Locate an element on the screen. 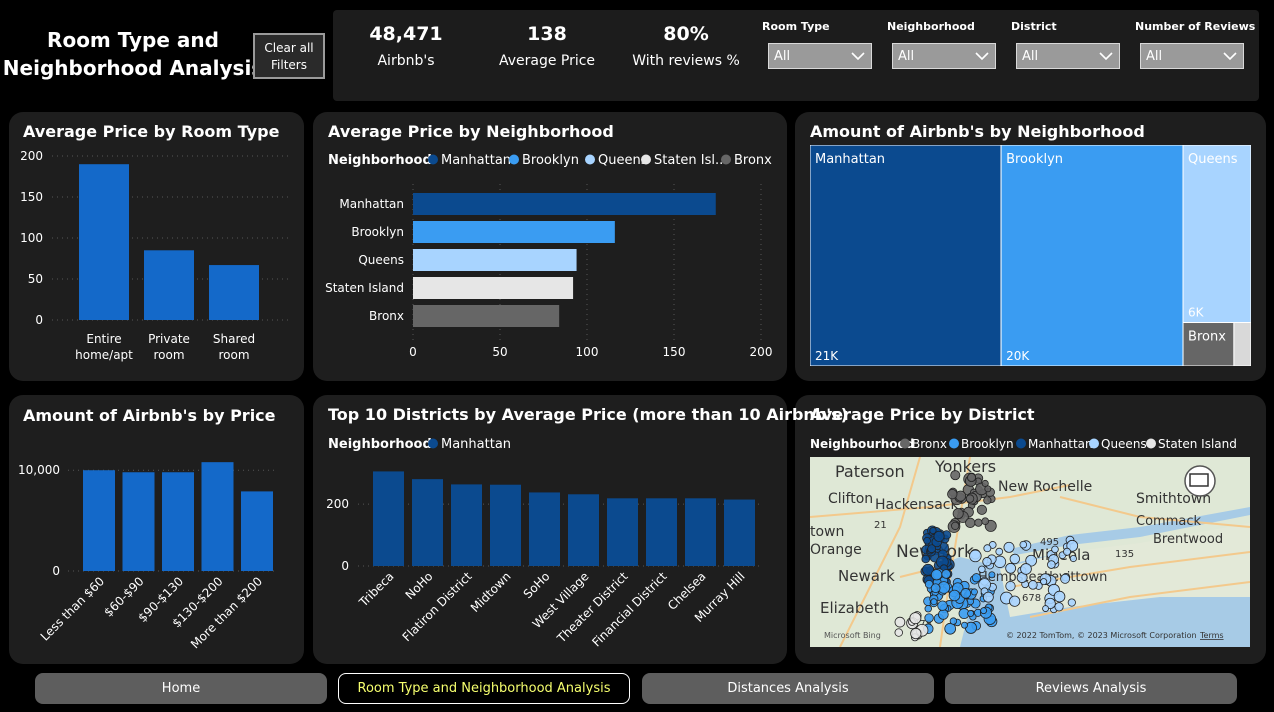  x-tick-label: home/apt is located at coordinates (104, 355).